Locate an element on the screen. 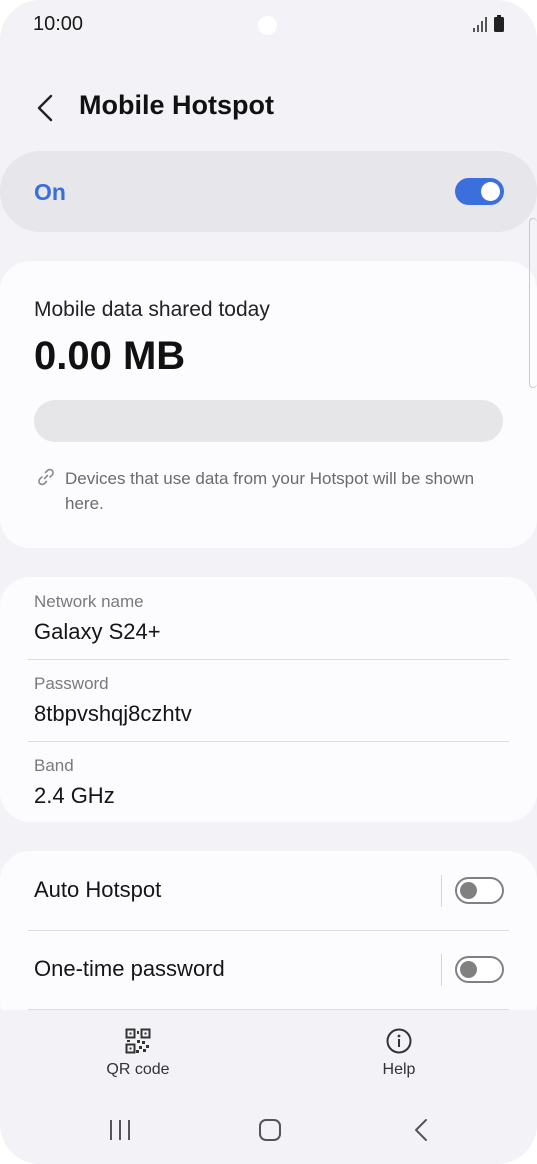 This screenshot has width=537, height=1164. qr-code-label: QR code is located at coordinates (138, 1069).